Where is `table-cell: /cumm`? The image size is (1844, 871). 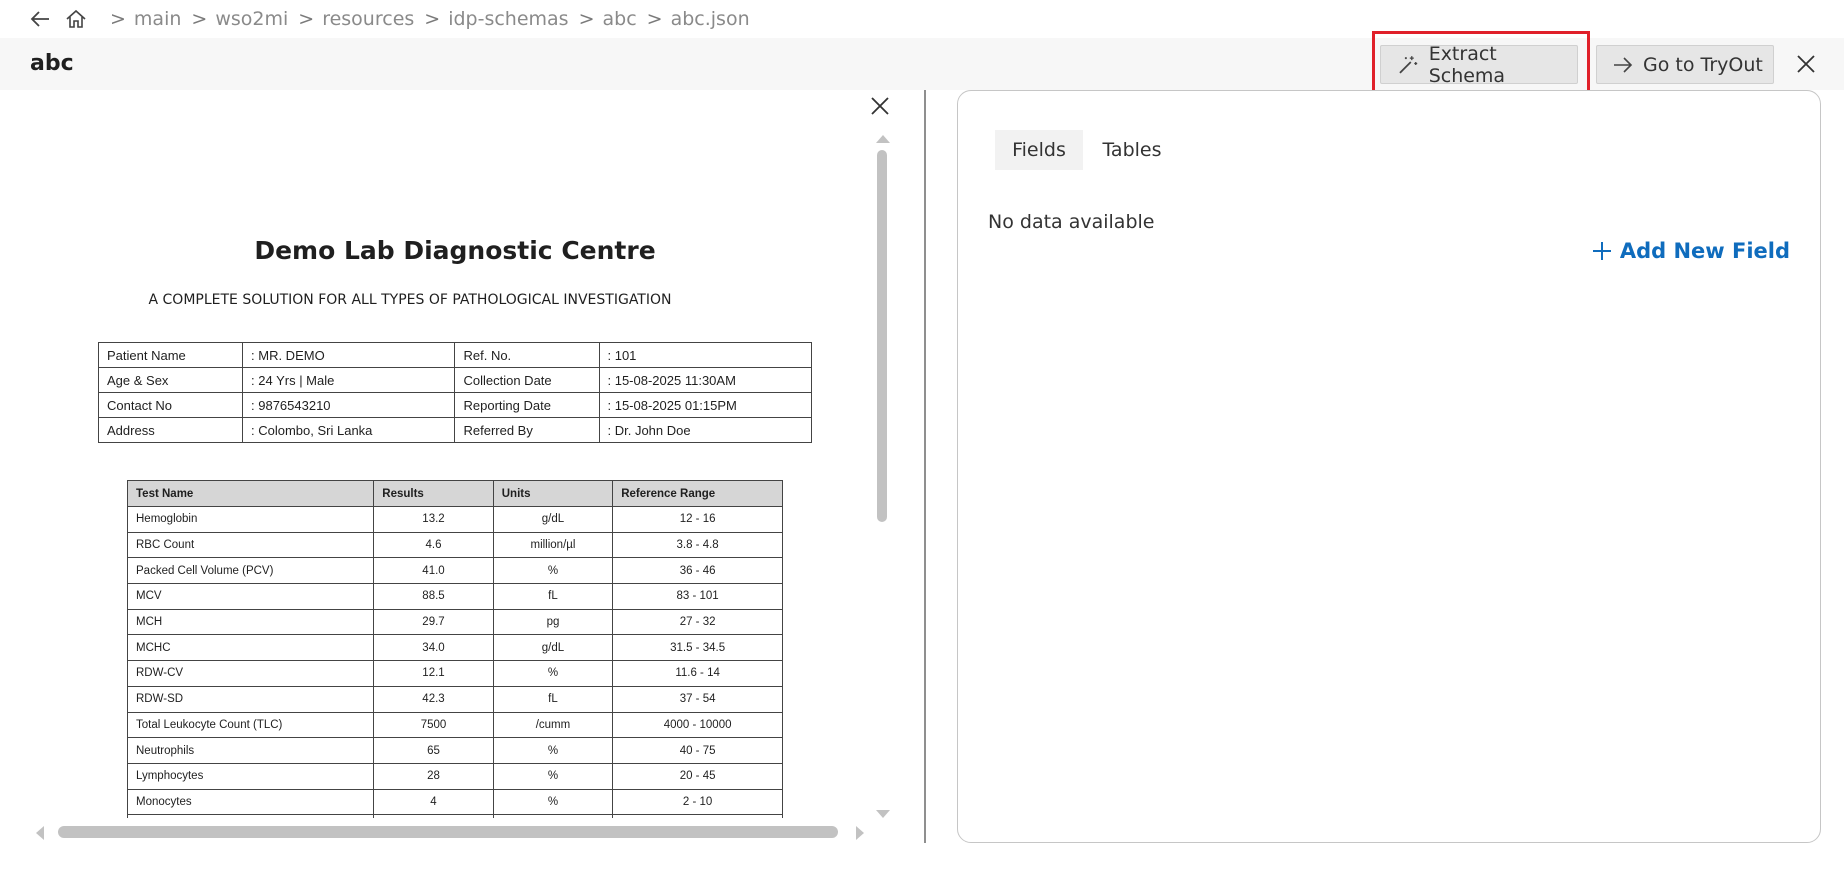 table-cell: /cumm is located at coordinates (553, 725).